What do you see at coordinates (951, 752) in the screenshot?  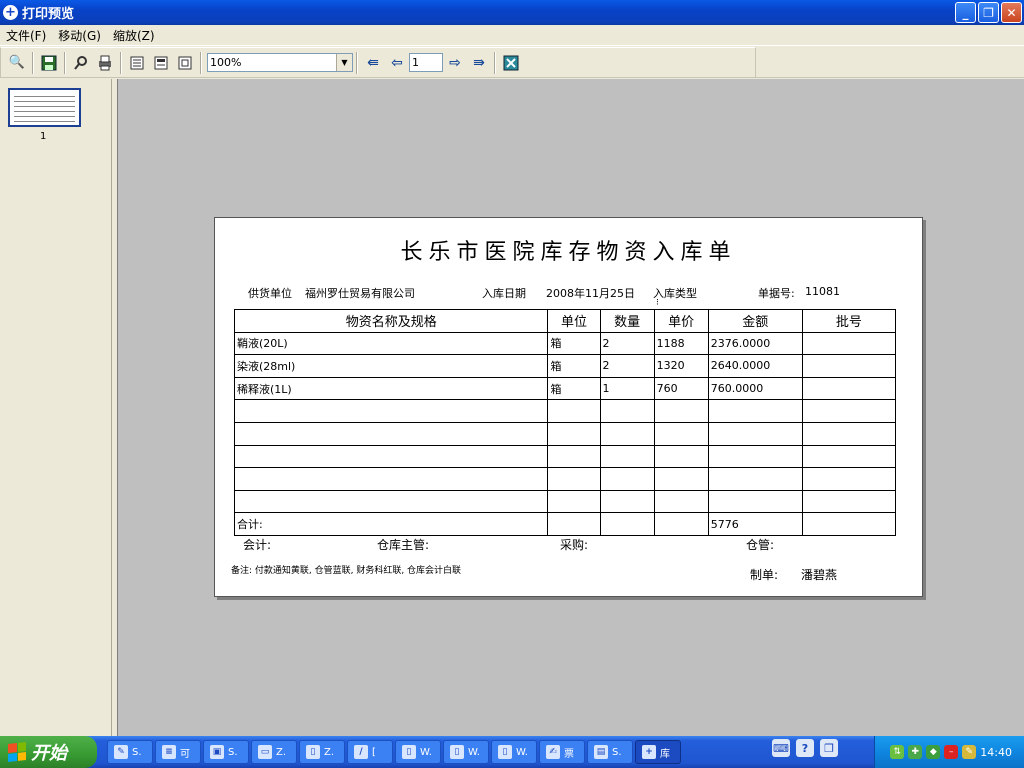 I see `stop-icon: –` at bounding box center [951, 752].